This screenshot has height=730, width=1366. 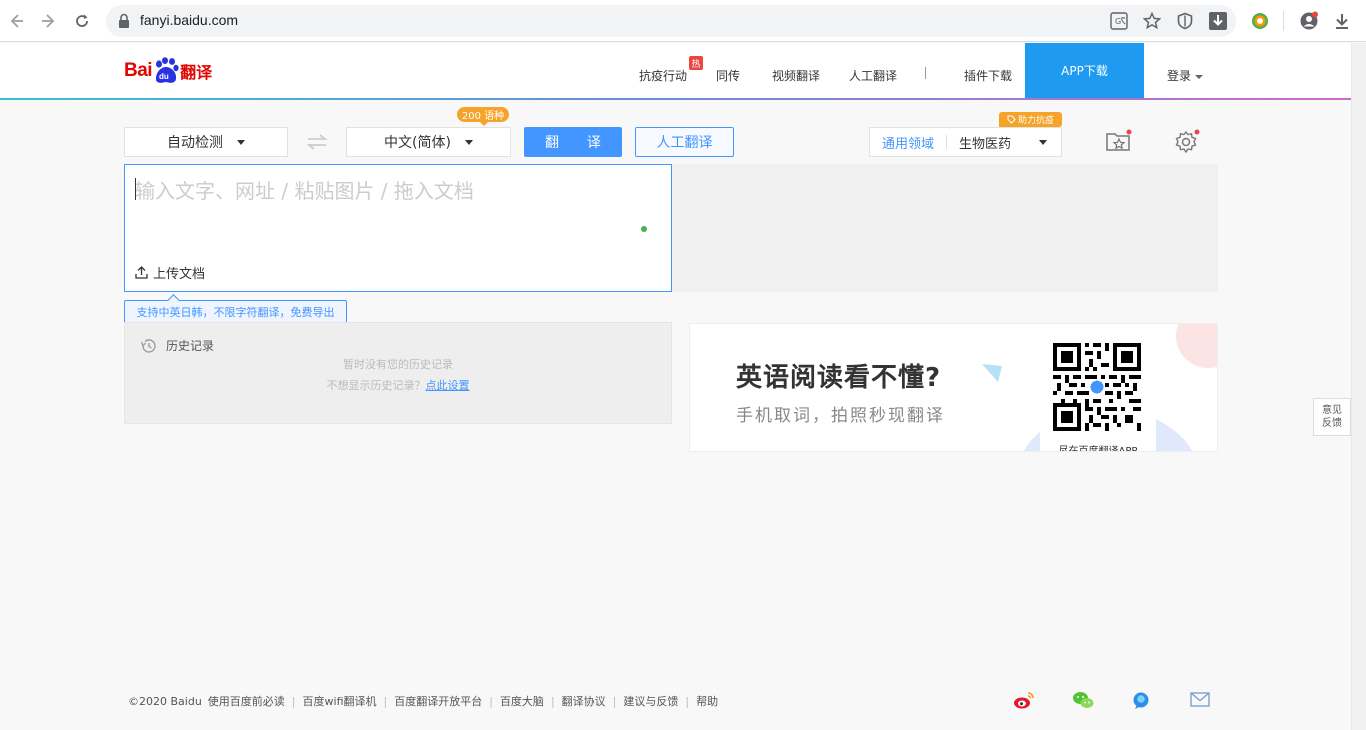 What do you see at coordinates (945, 228) in the screenshot?
I see `translation-output-panel` at bounding box center [945, 228].